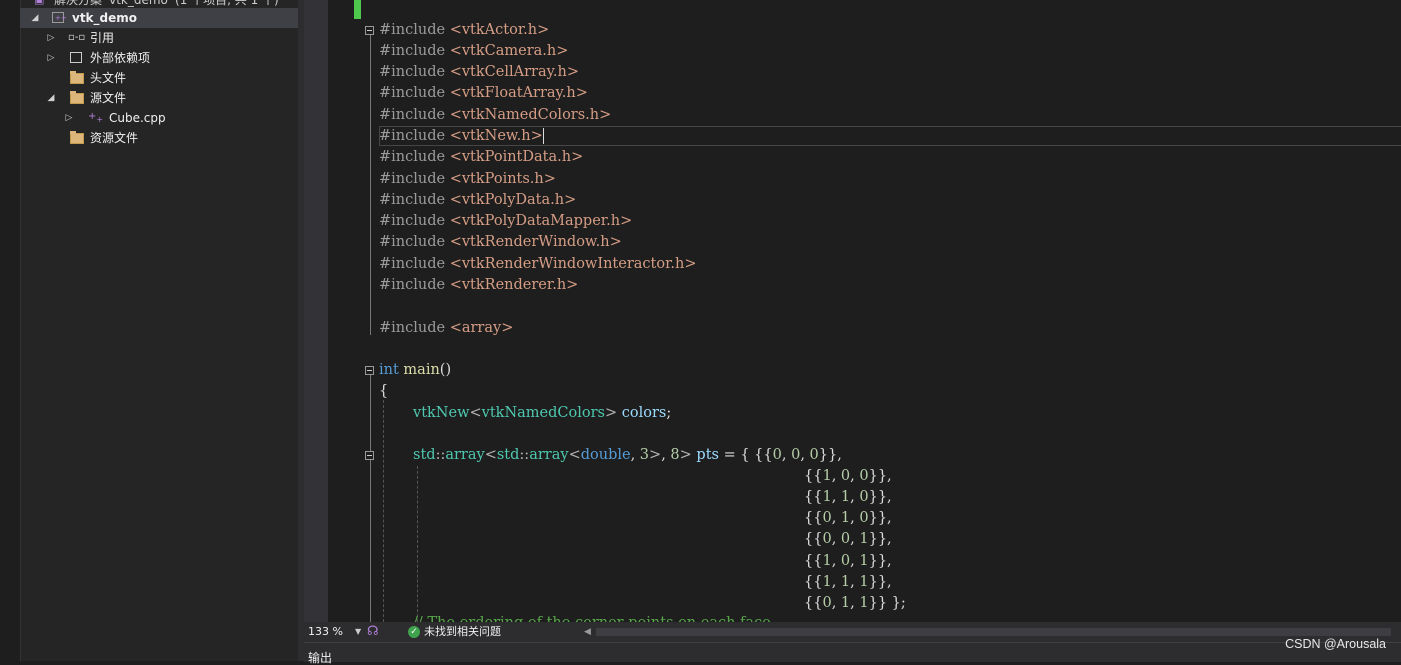  What do you see at coordinates (848, 497) in the screenshot?
I see `code-line-point-3: {{1, 1, 0}},` at bounding box center [848, 497].